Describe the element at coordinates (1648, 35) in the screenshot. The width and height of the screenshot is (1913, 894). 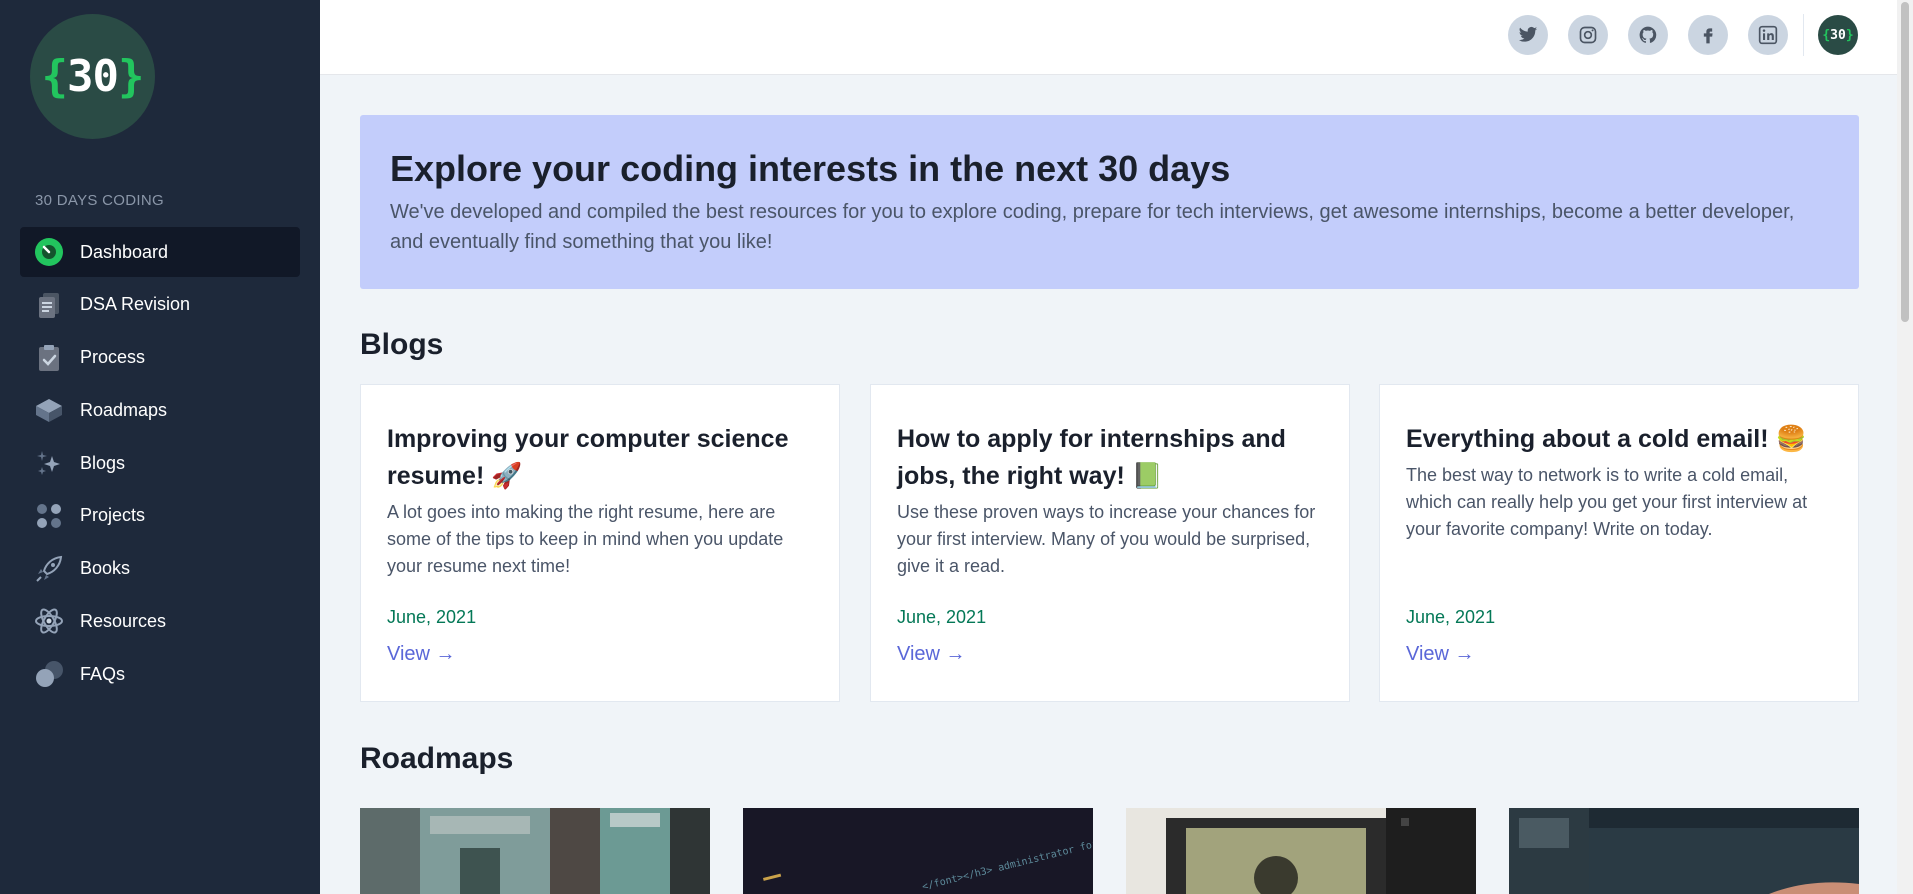
I see `github-icon` at that location.